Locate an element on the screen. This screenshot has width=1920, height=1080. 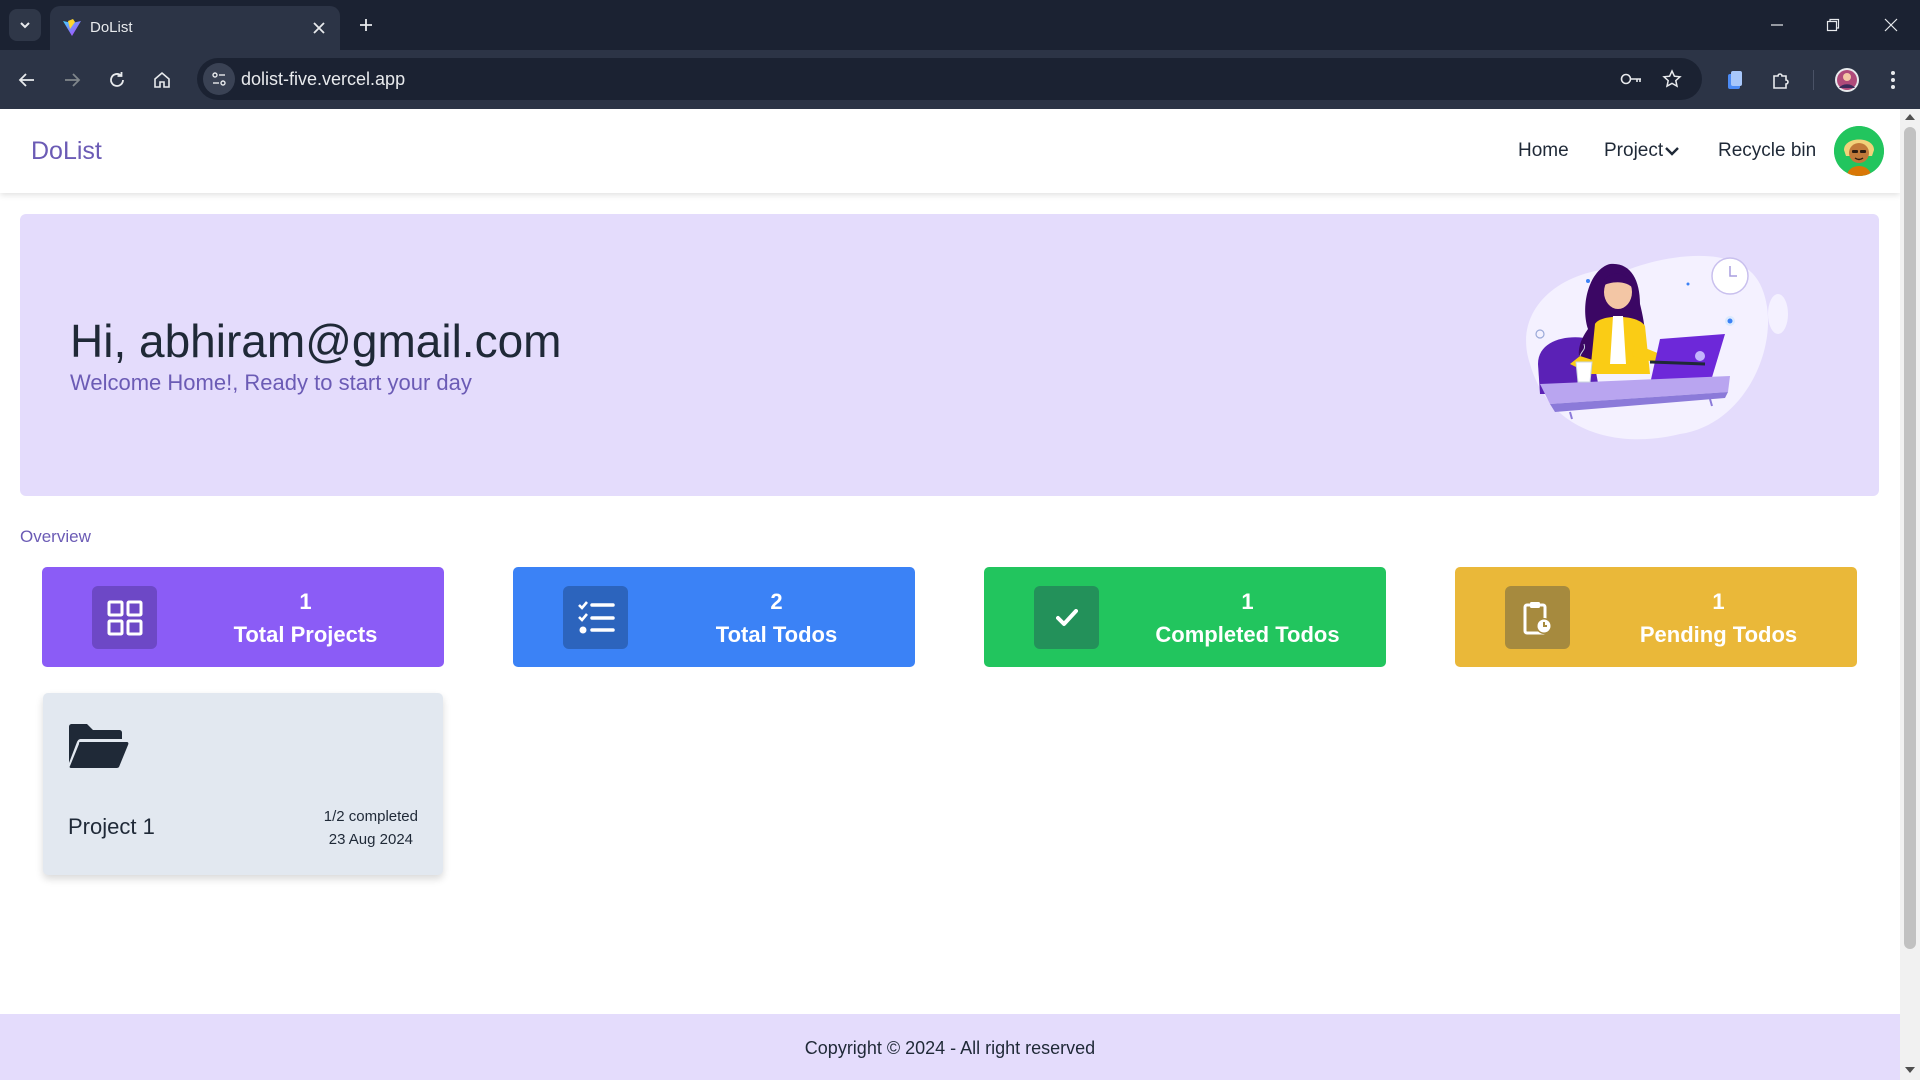
grid-icon is located at coordinates (124, 617).